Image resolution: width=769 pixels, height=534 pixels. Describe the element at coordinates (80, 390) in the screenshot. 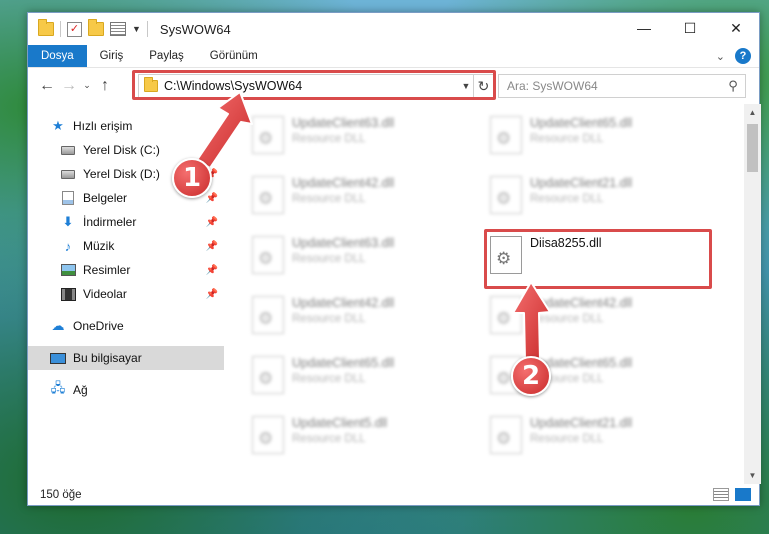

I see `nav-label: Ağ` at that location.